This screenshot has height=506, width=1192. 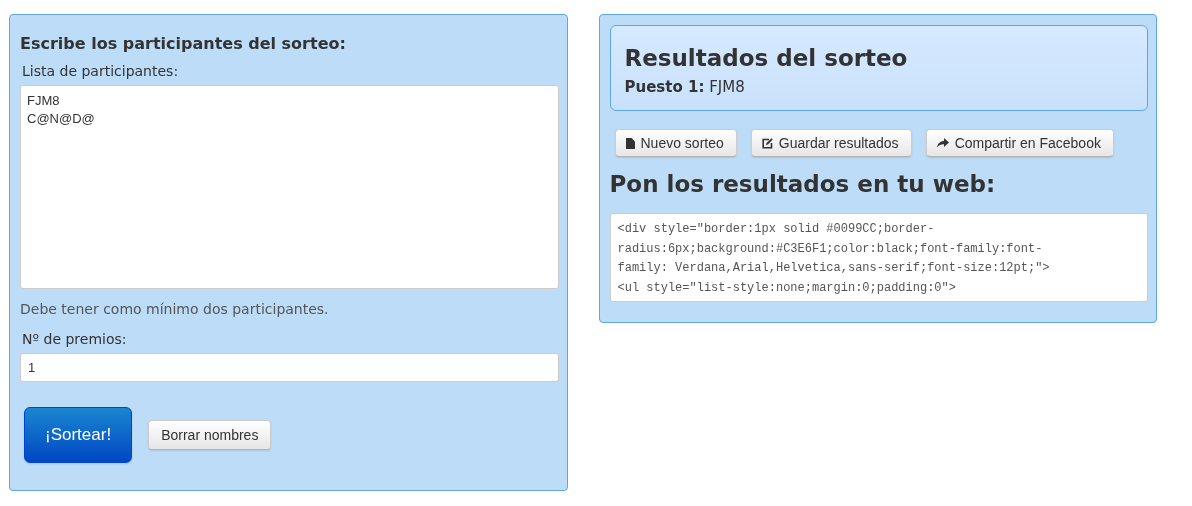 What do you see at coordinates (767, 143) in the screenshot?
I see `edit-icon` at bounding box center [767, 143].